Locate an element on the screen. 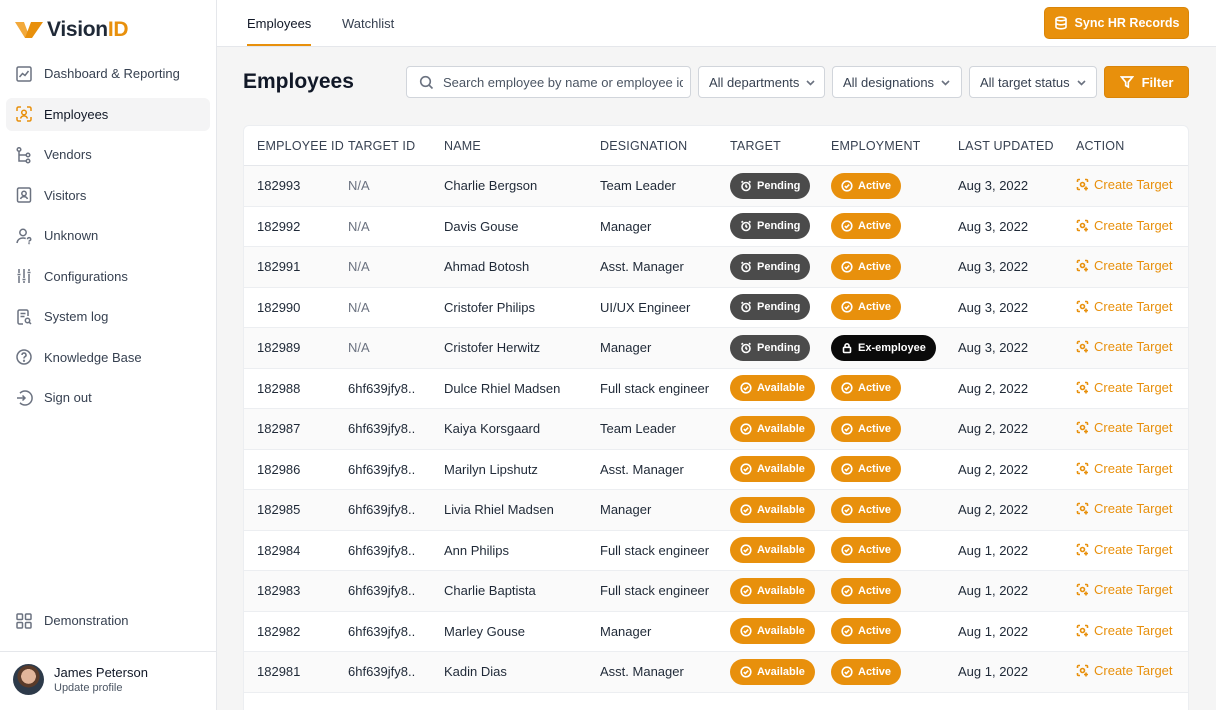 The image size is (1216, 710). employee-id: 182984 is located at coordinates (279, 550).